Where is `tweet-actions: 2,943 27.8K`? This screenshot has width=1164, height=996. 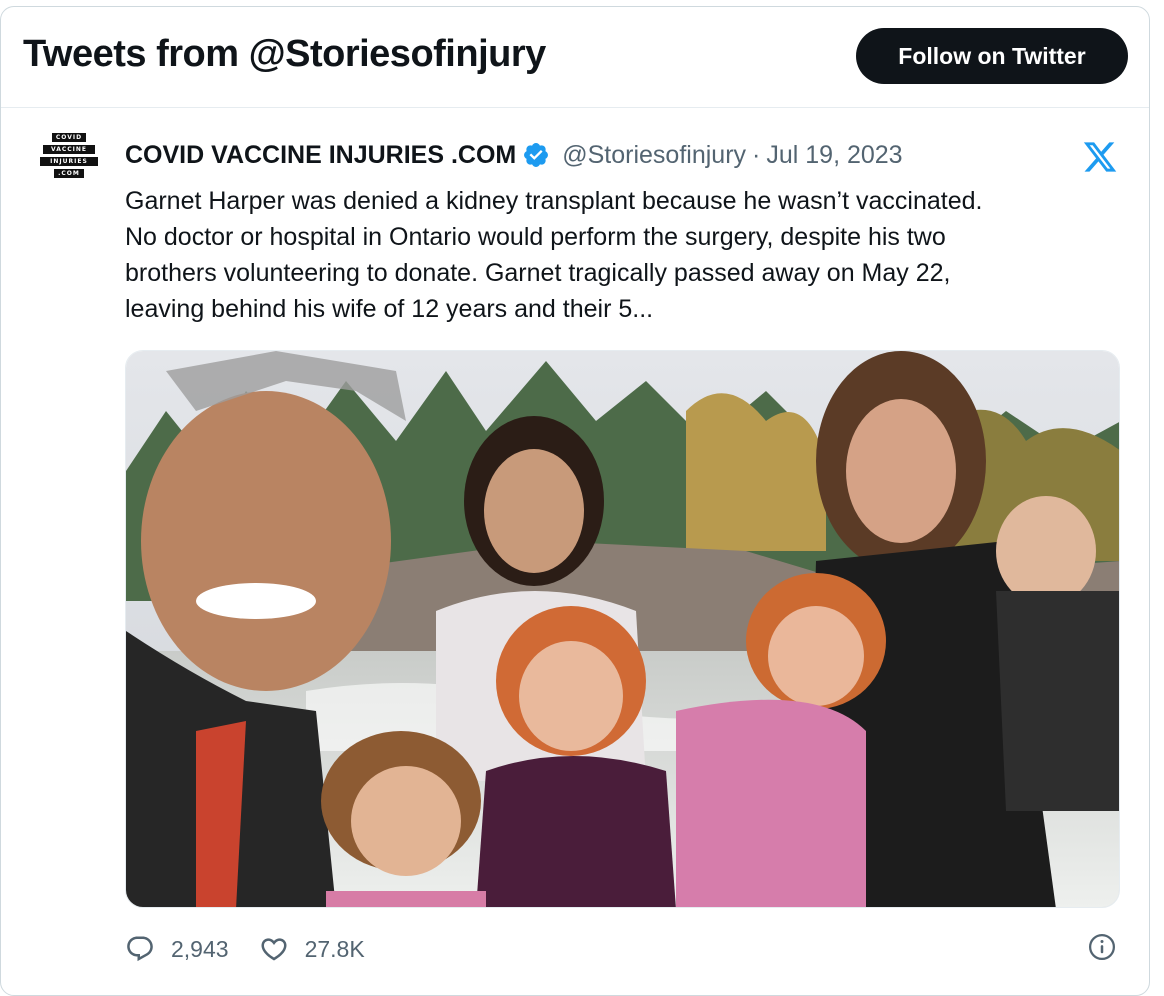
tweet-actions: 2,943 27.8K is located at coordinates (260, 949).